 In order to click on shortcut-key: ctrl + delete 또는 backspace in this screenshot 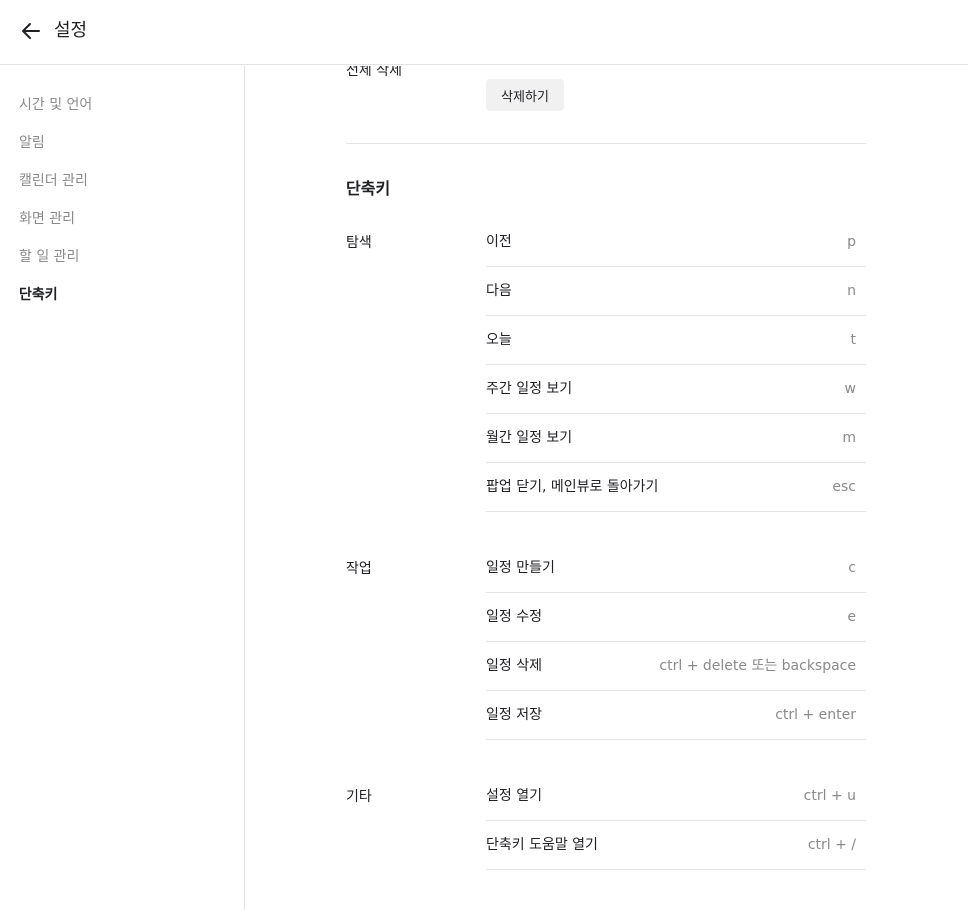, I will do `click(757, 666)`.